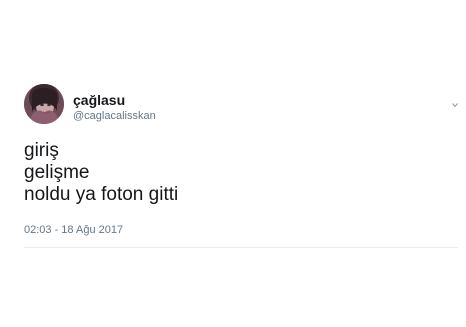 The height and width of the screenshot is (327, 466). I want to click on tweet-line: gelişme, so click(57, 172).